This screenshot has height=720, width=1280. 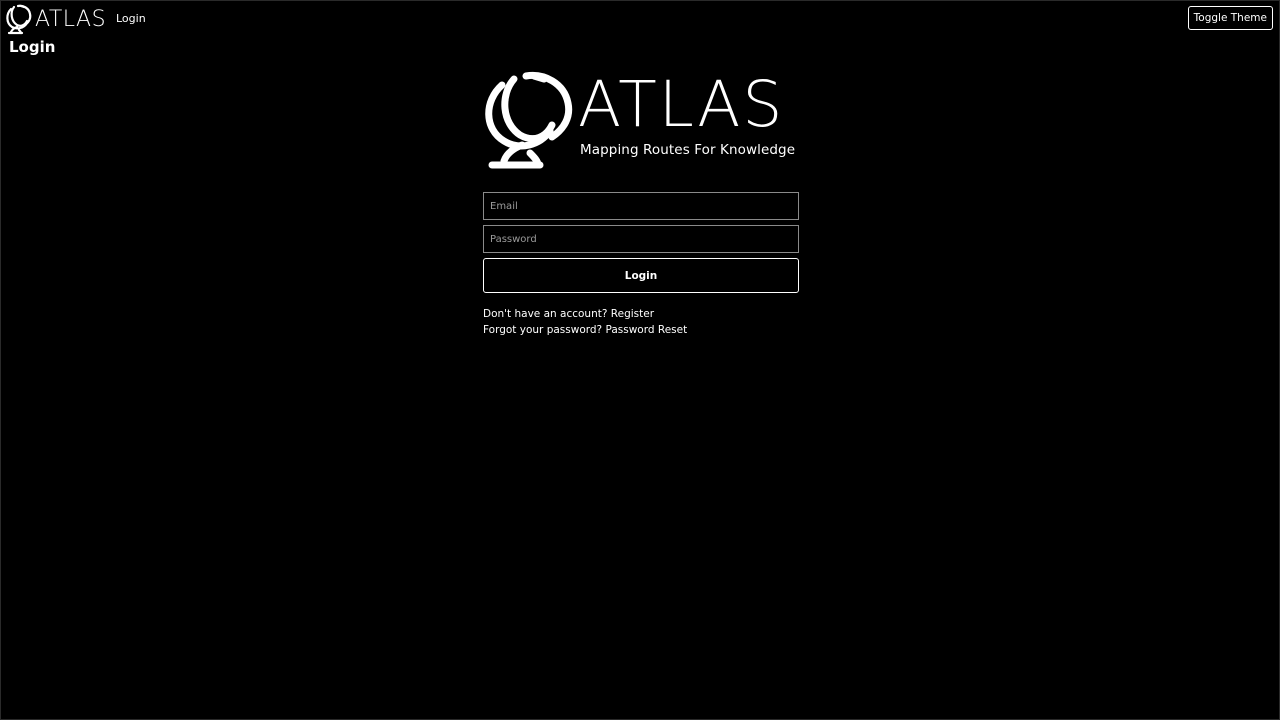 What do you see at coordinates (131, 18) in the screenshot?
I see `nav-login-link: Login` at bounding box center [131, 18].